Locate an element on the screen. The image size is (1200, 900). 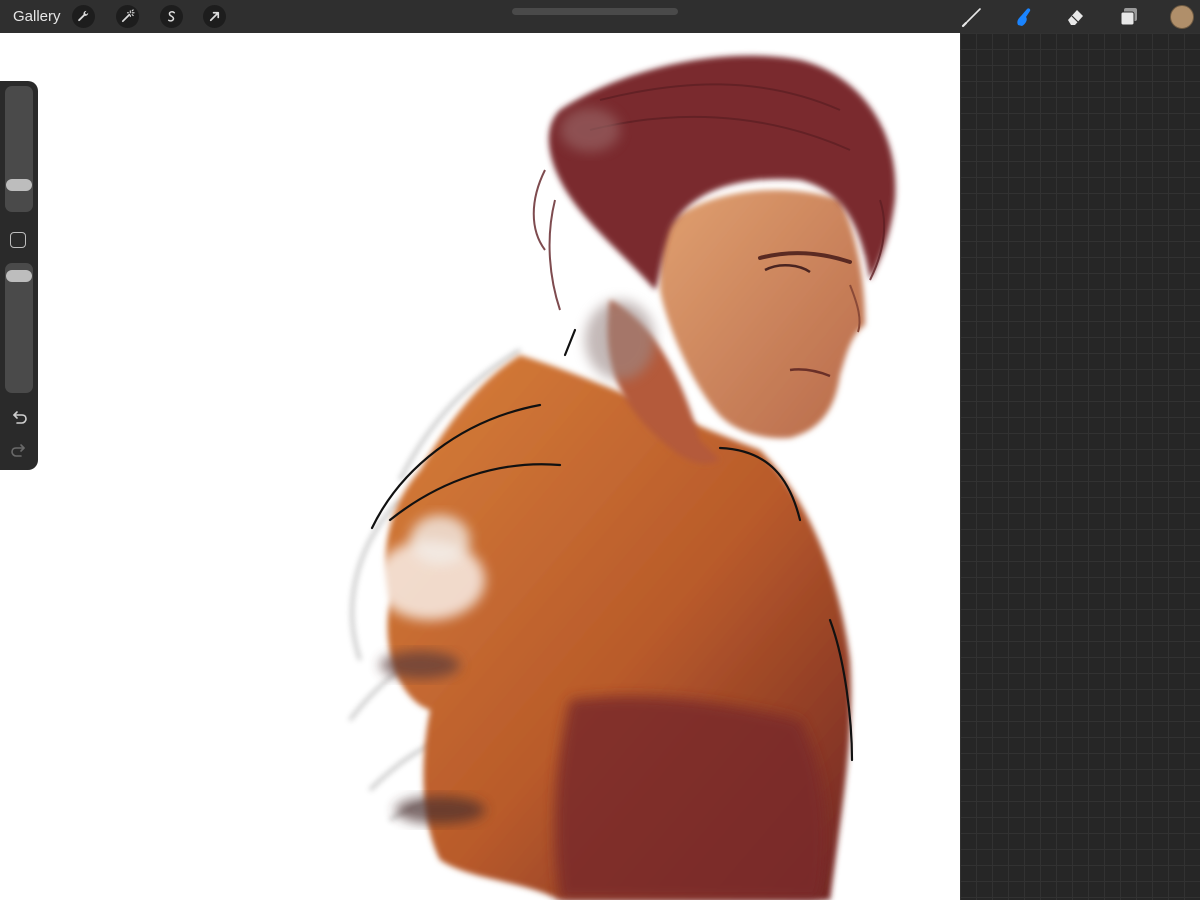
smudge-finger-icon is located at coordinates (1024, 17).